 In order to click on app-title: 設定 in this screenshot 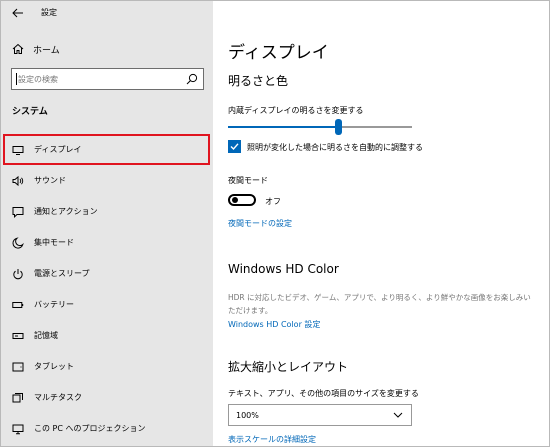, I will do `click(49, 12)`.